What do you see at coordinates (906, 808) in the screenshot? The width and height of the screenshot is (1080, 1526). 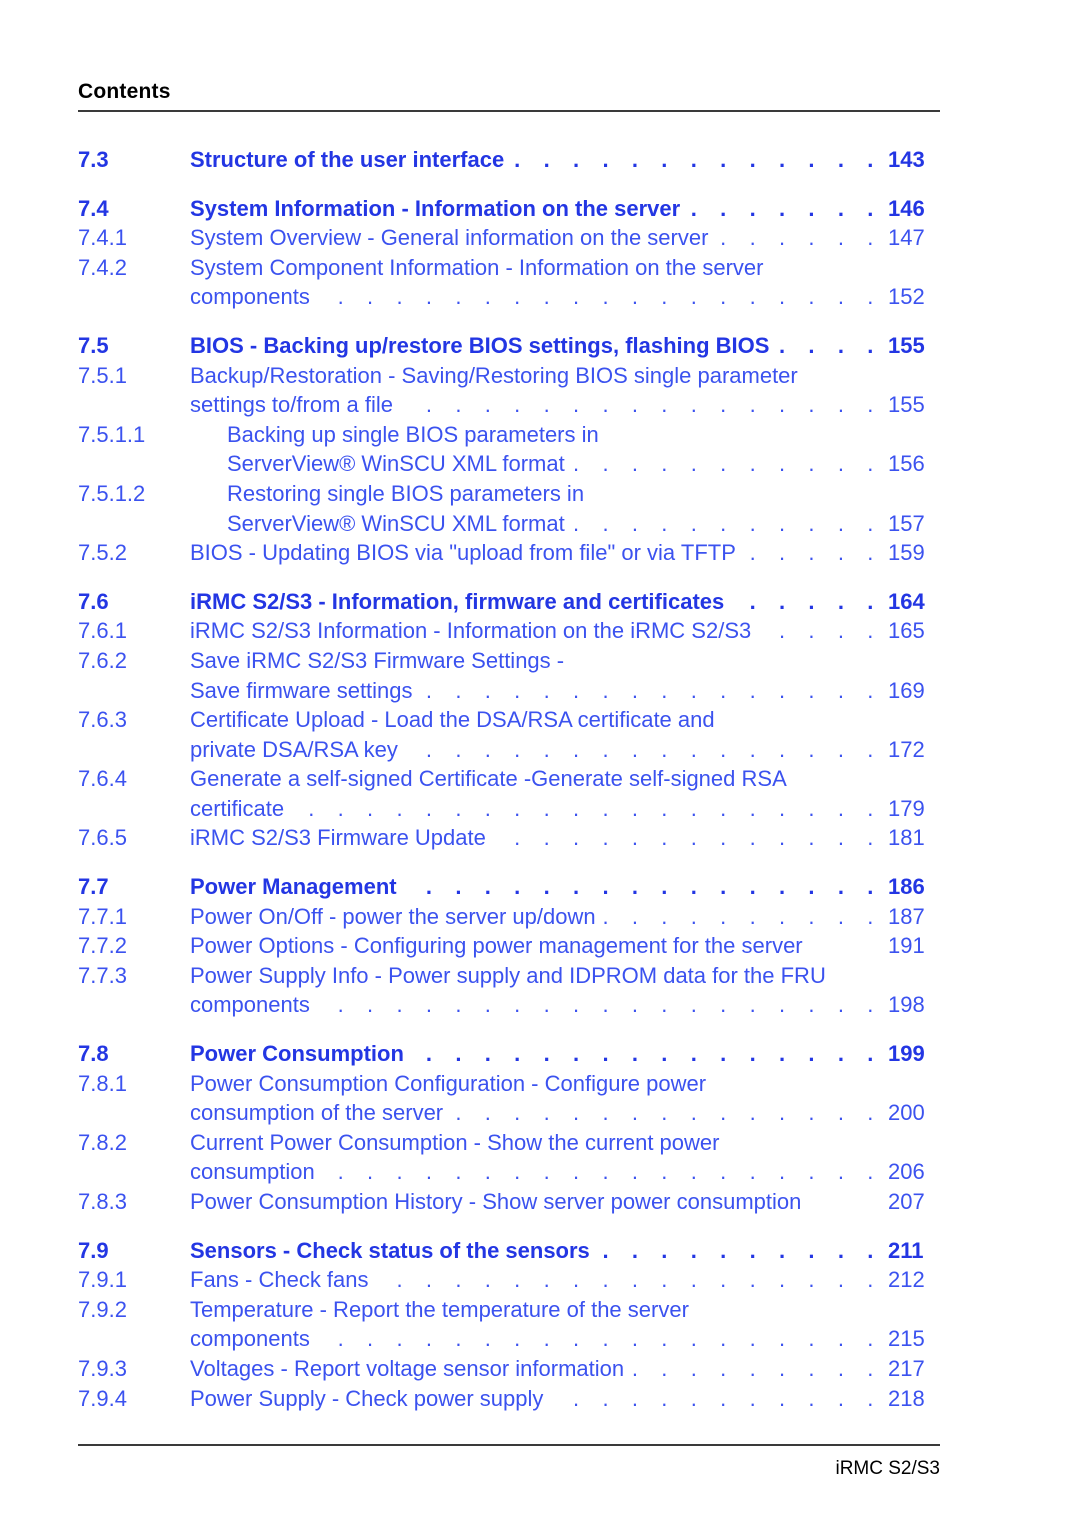 I see `toc-page-number: 179` at bounding box center [906, 808].